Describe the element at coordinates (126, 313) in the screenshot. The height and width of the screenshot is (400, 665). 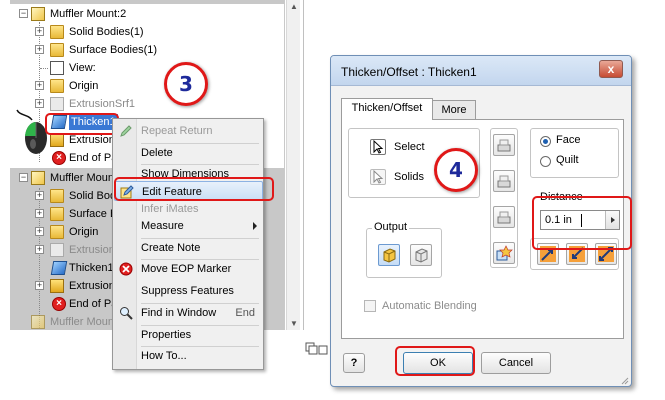
I see `find-icon` at that location.